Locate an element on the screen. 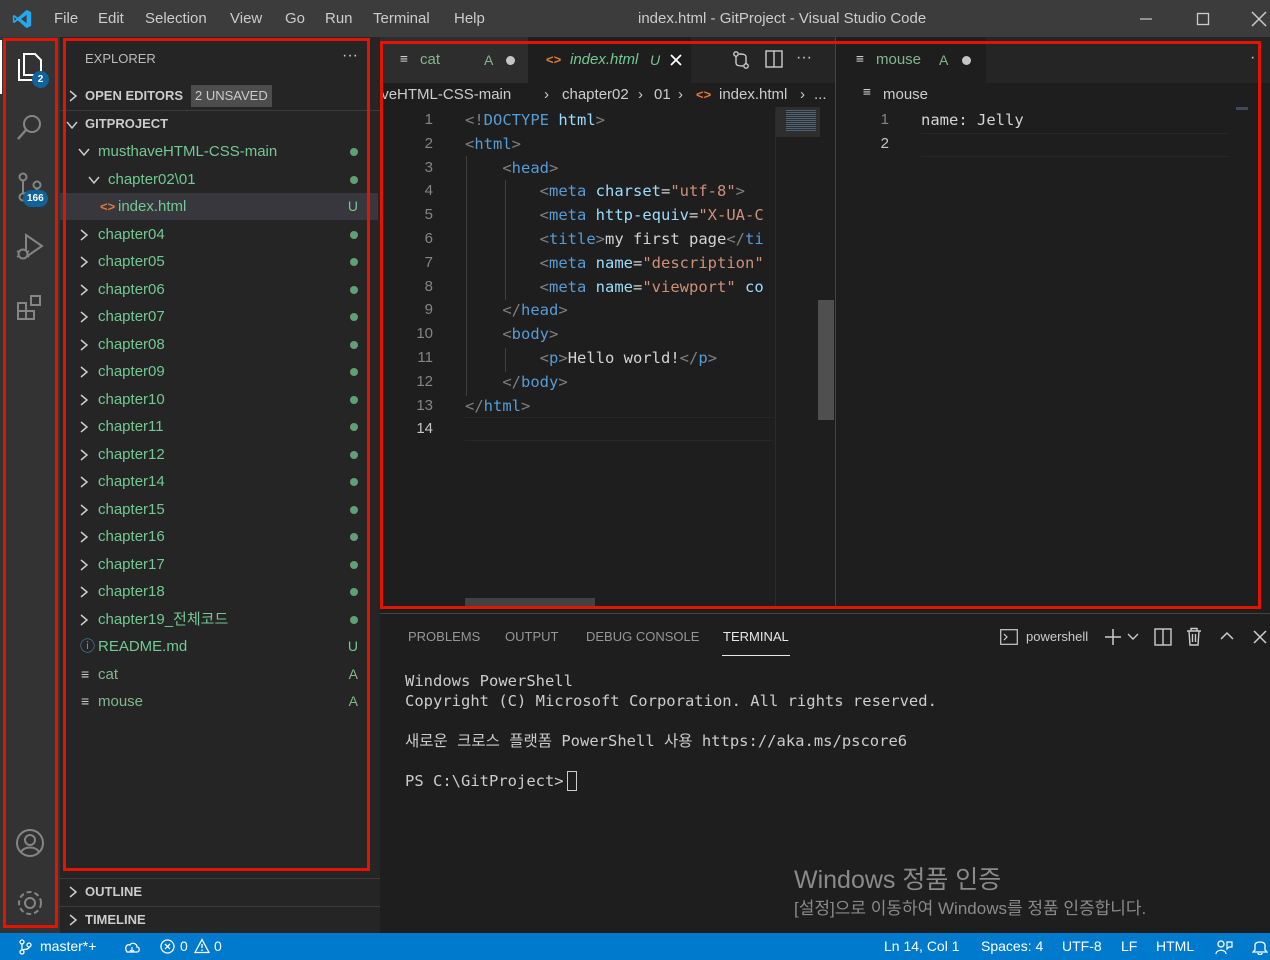 The height and width of the screenshot is (960, 1270). tree-item: chapter11 is located at coordinates (219, 426).